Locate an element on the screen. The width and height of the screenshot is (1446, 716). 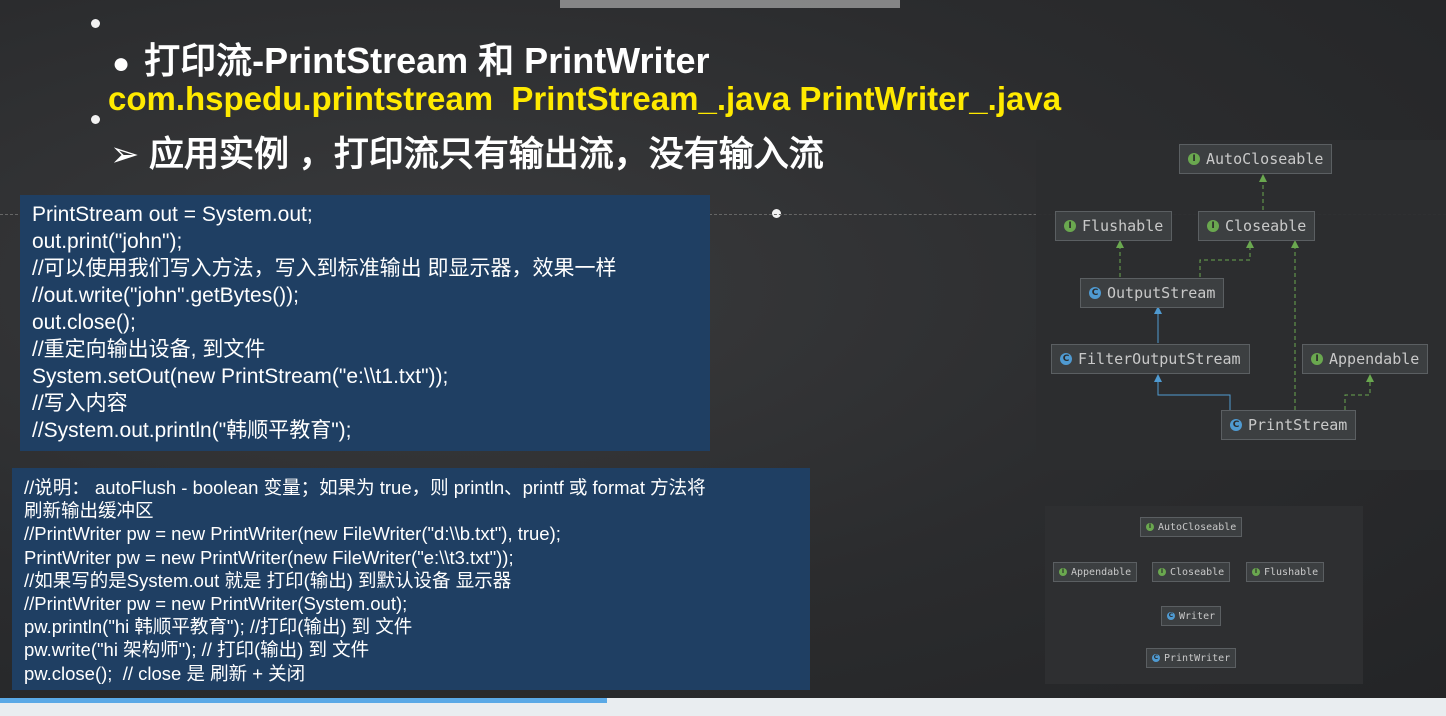
node-label: PrintWriter is located at coordinates (1197, 658).